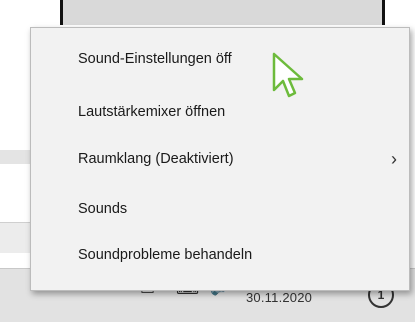 This screenshot has height=322, width=415. I want to click on menu-item-sound-settings: Sound-Einstellungen öff, so click(220, 59).